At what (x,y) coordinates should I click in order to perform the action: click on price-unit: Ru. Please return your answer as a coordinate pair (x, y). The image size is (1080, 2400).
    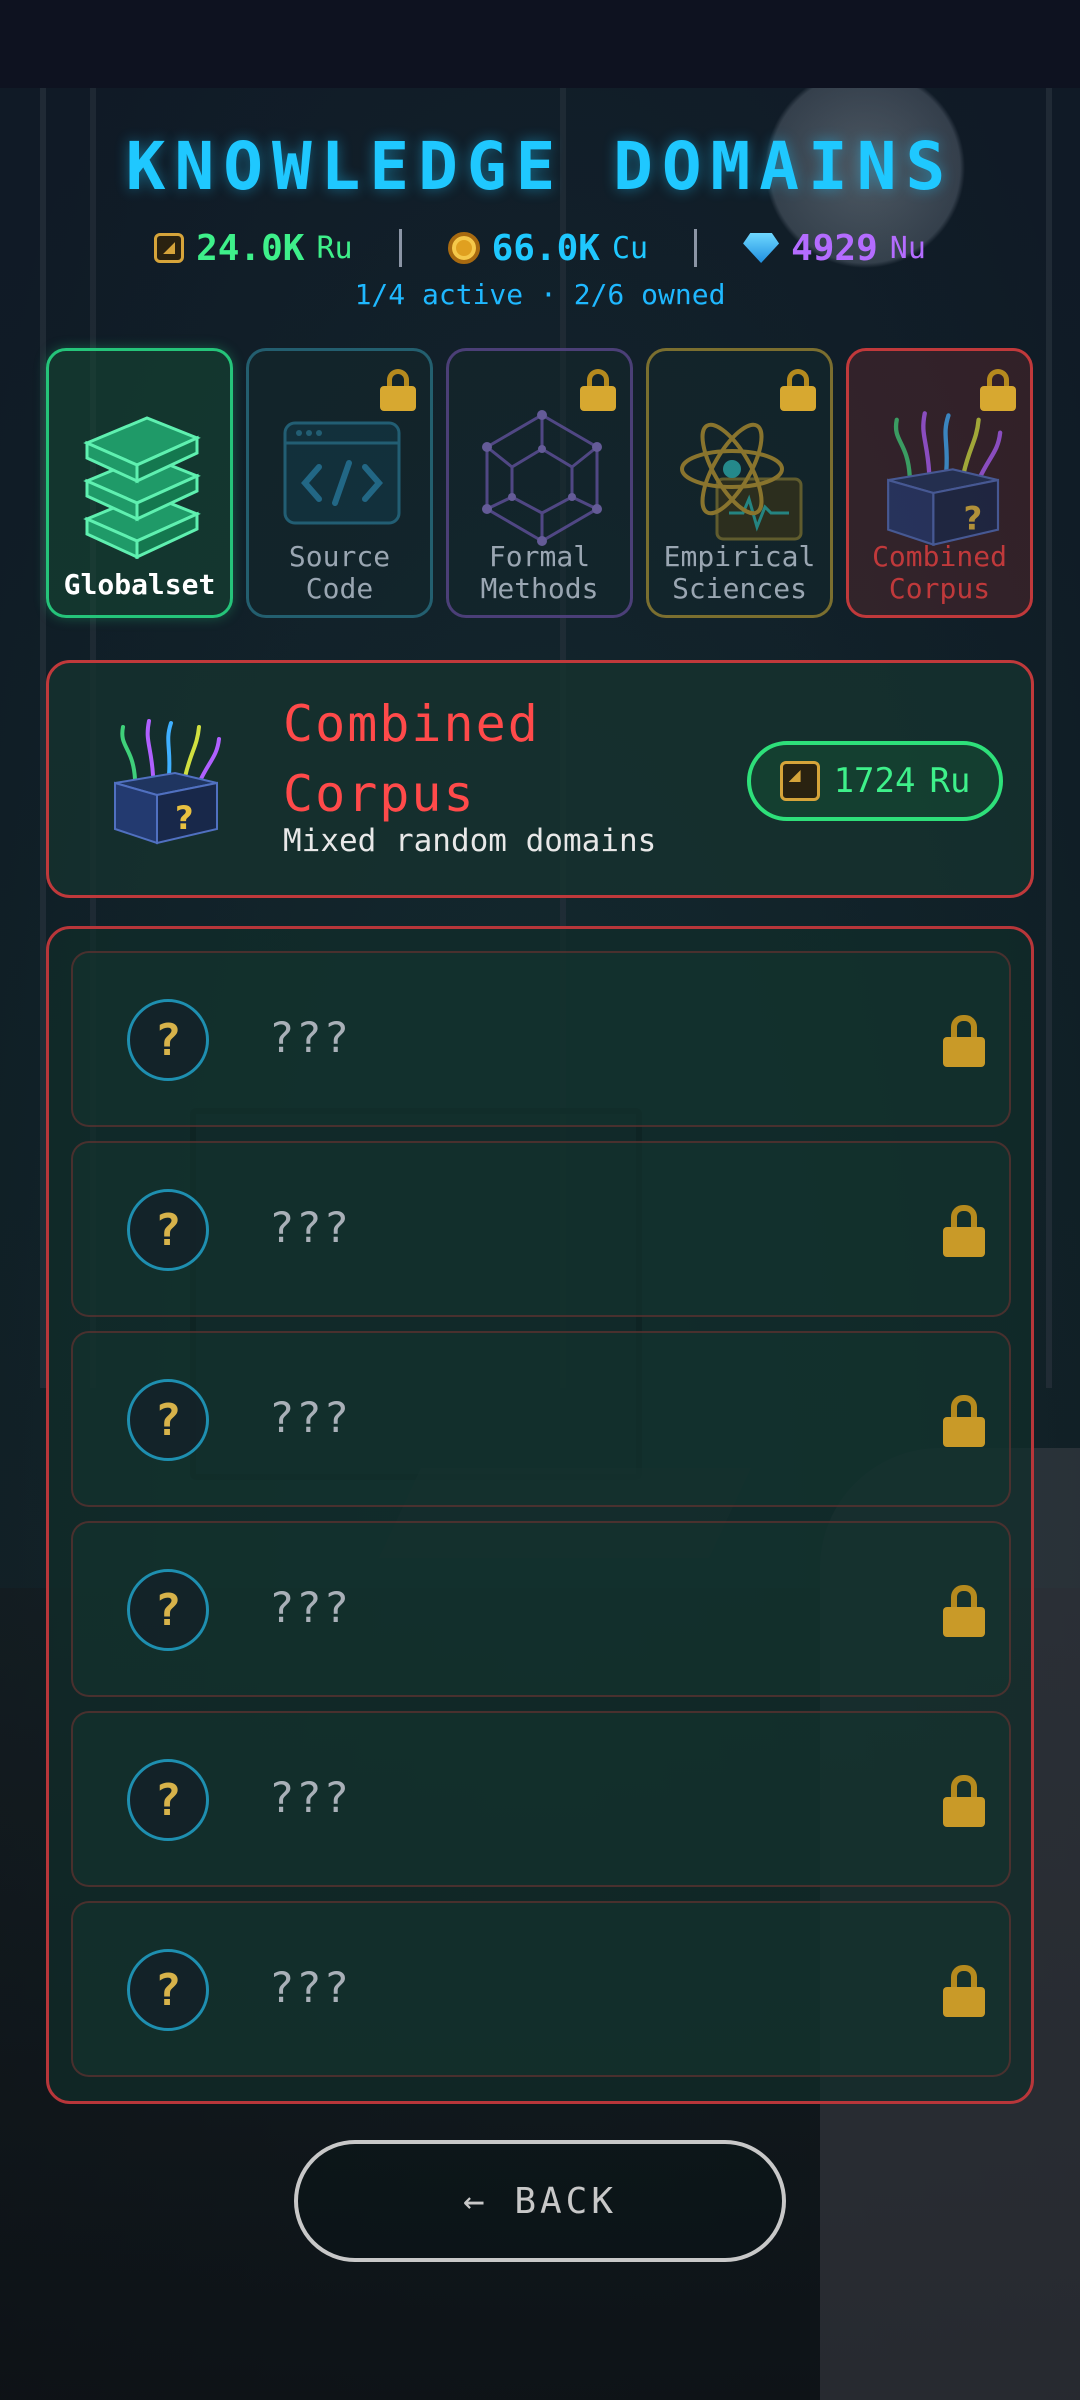
    Looking at the image, I should click on (950, 781).